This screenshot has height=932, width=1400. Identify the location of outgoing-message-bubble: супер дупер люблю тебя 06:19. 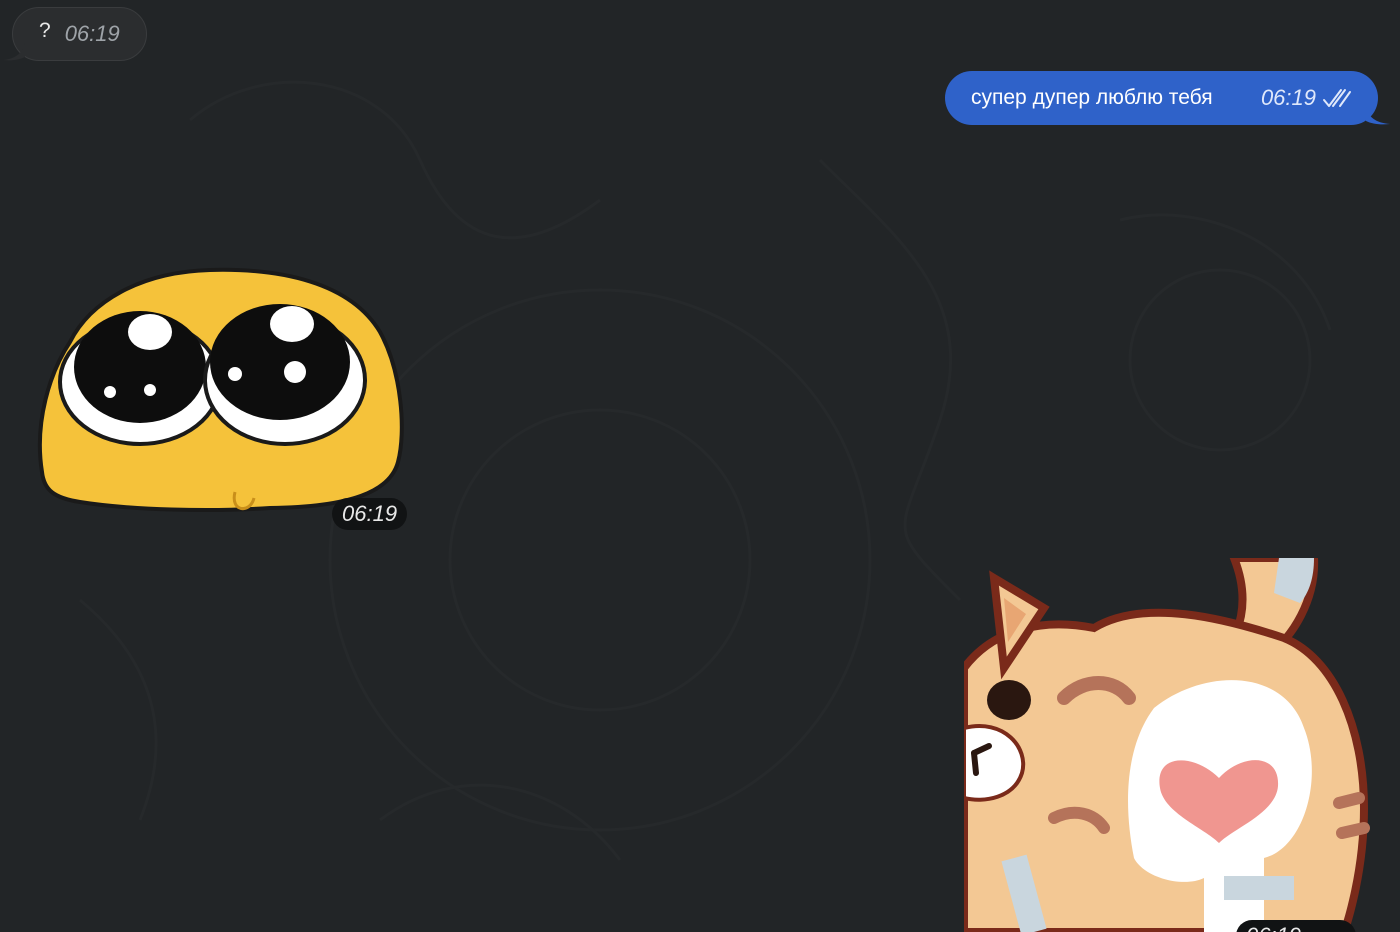
(1167, 98).